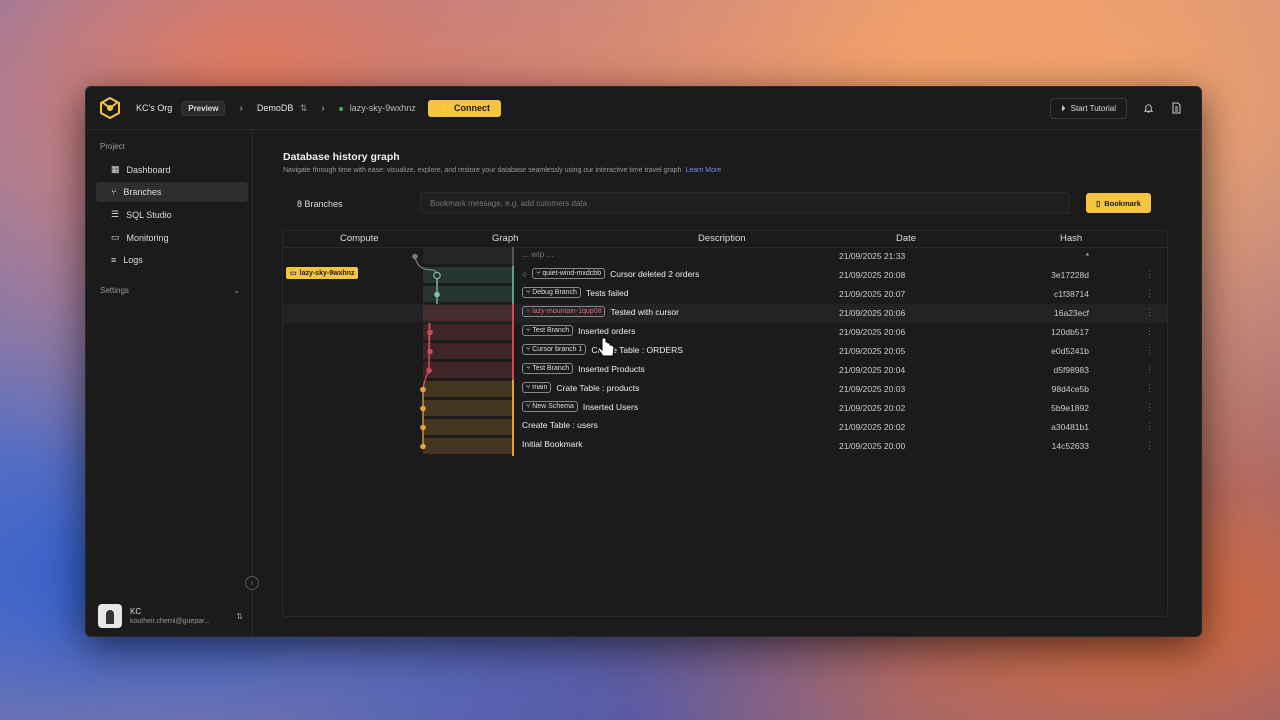 This screenshot has width=1280, height=720. I want to click on avatar, so click(110, 616).